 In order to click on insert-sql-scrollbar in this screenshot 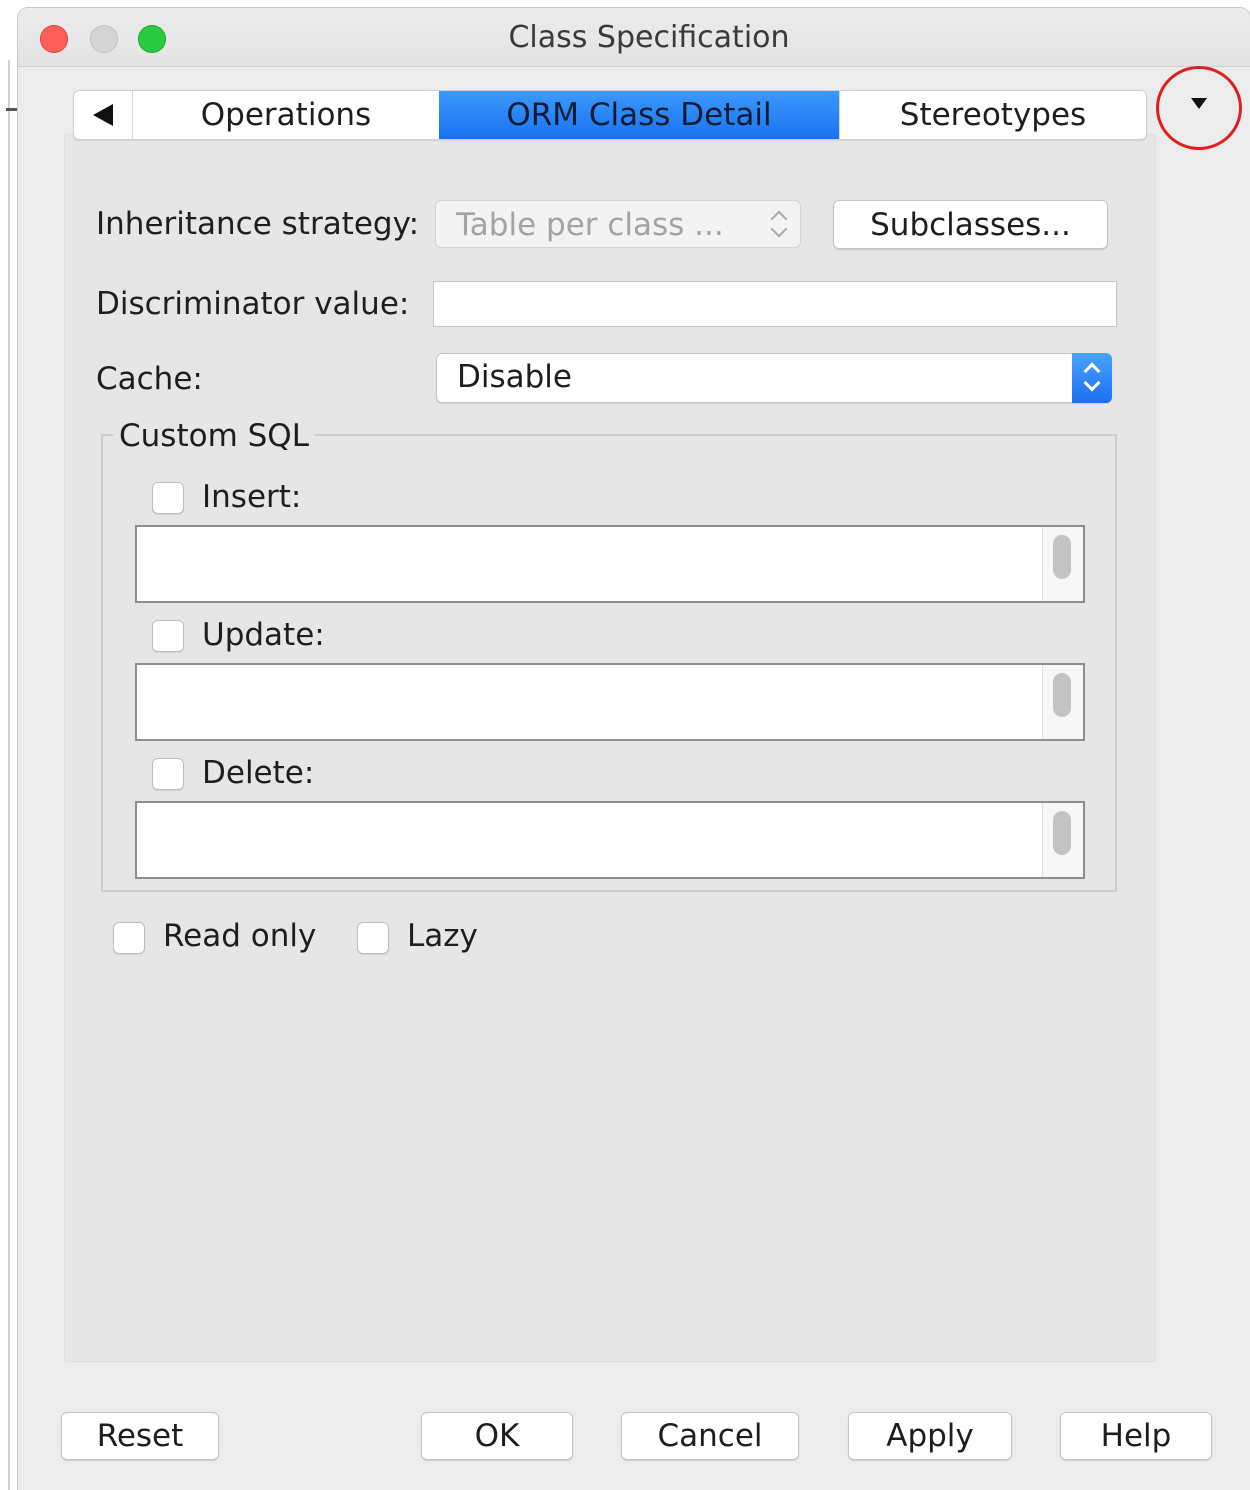, I will do `click(1062, 564)`.